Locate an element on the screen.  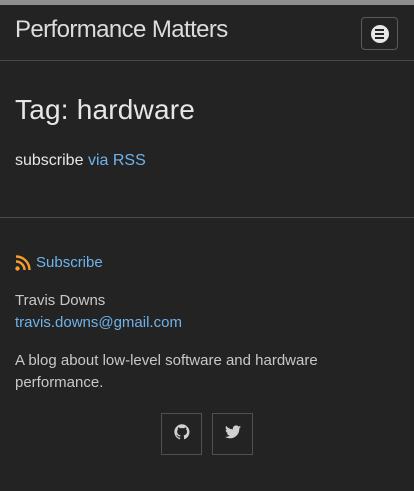
github-button is located at coordinates (181, 434).